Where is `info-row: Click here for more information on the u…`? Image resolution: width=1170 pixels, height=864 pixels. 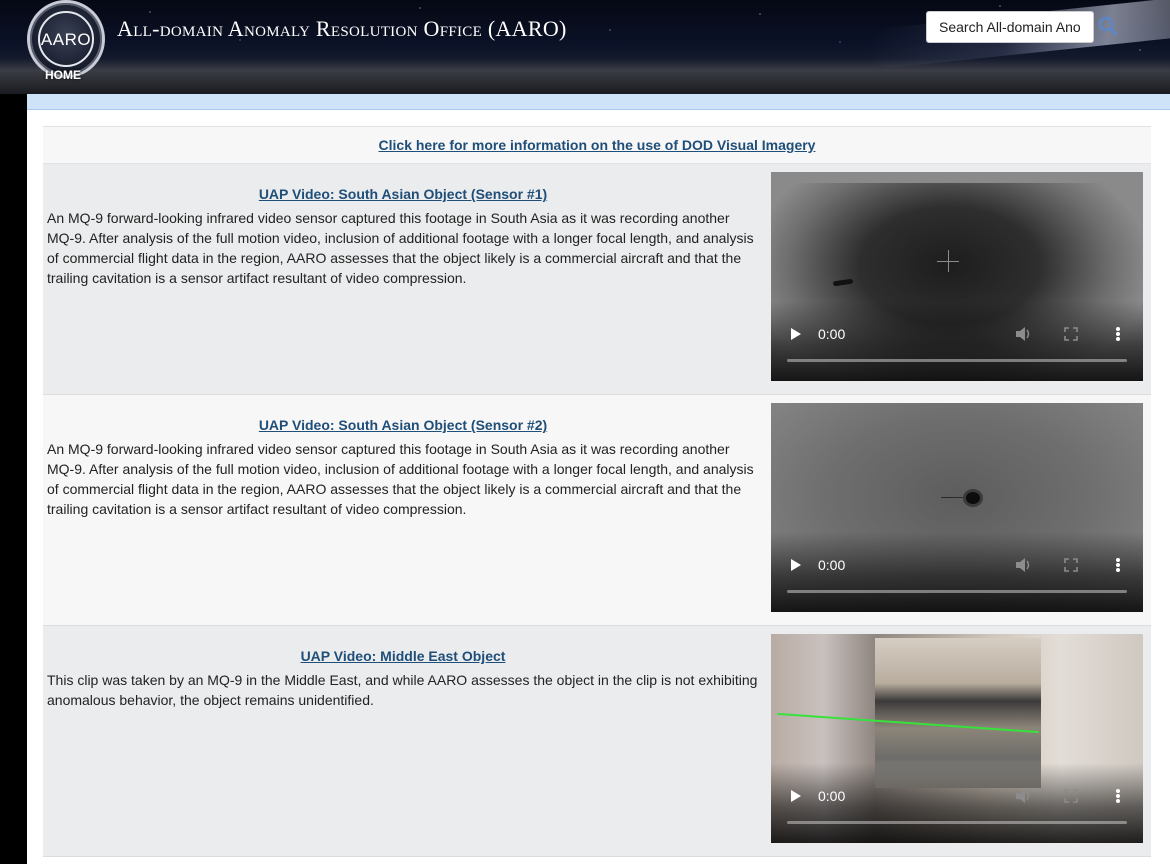
info-row: Click here for more information on the u… is located at coordinates (597, 145).